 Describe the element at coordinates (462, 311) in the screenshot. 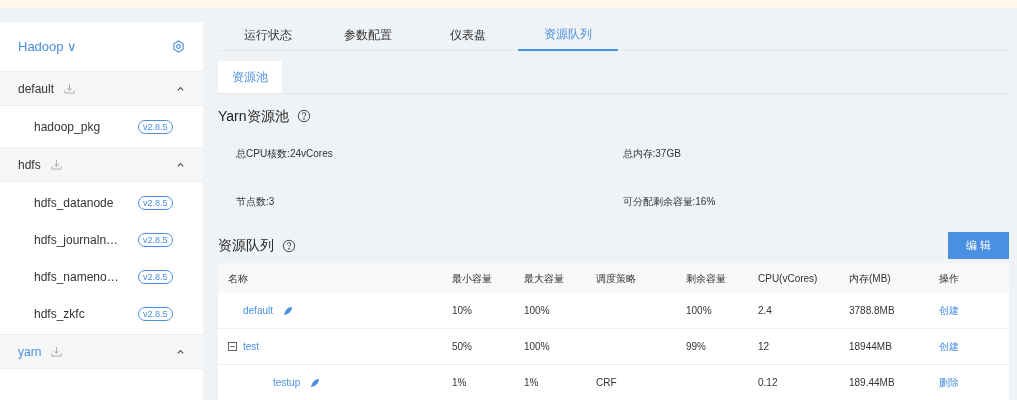

I see `table-cell-text: 10%` at that location.